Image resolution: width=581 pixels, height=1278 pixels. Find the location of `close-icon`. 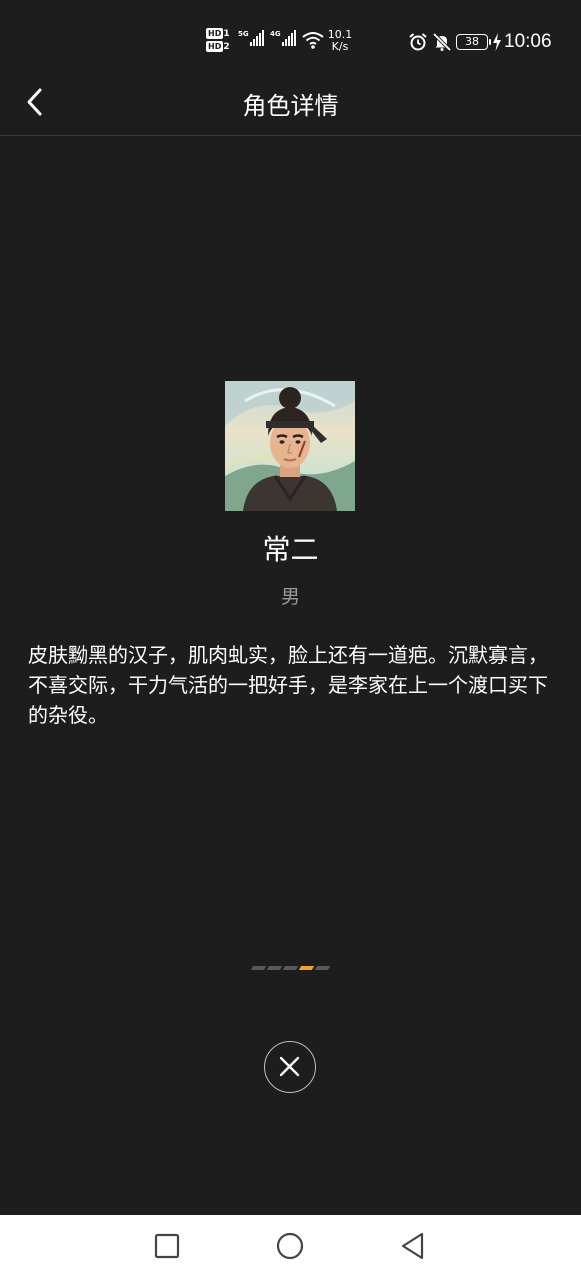

close-icon is located at coordinates (289, 1066).